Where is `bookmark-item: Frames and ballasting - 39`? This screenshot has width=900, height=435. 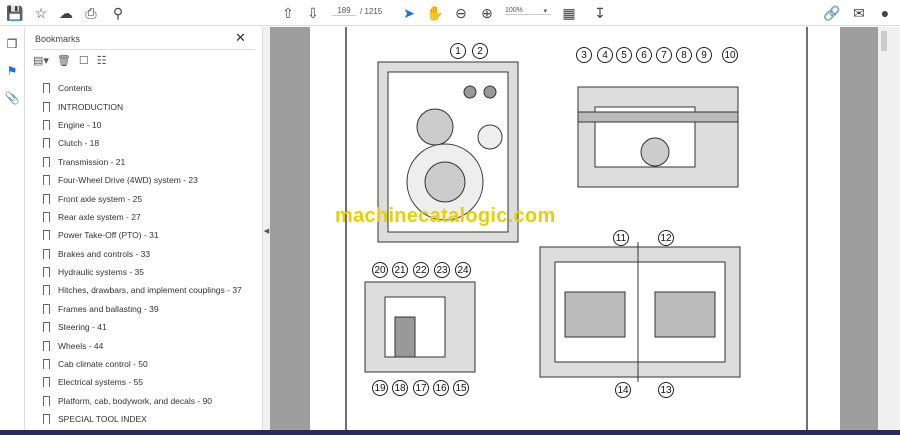 bookmark-item: Frames and ballasting - 39 is located at coordinates (150, 309).